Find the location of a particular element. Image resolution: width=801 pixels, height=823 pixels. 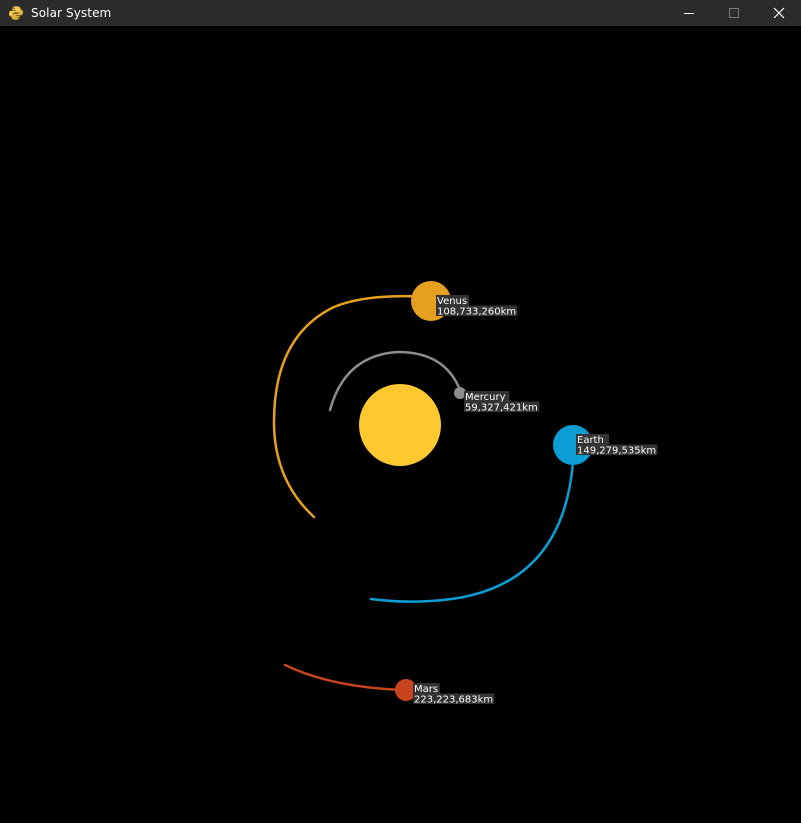

close-icon is located at coordinates (778, 13).